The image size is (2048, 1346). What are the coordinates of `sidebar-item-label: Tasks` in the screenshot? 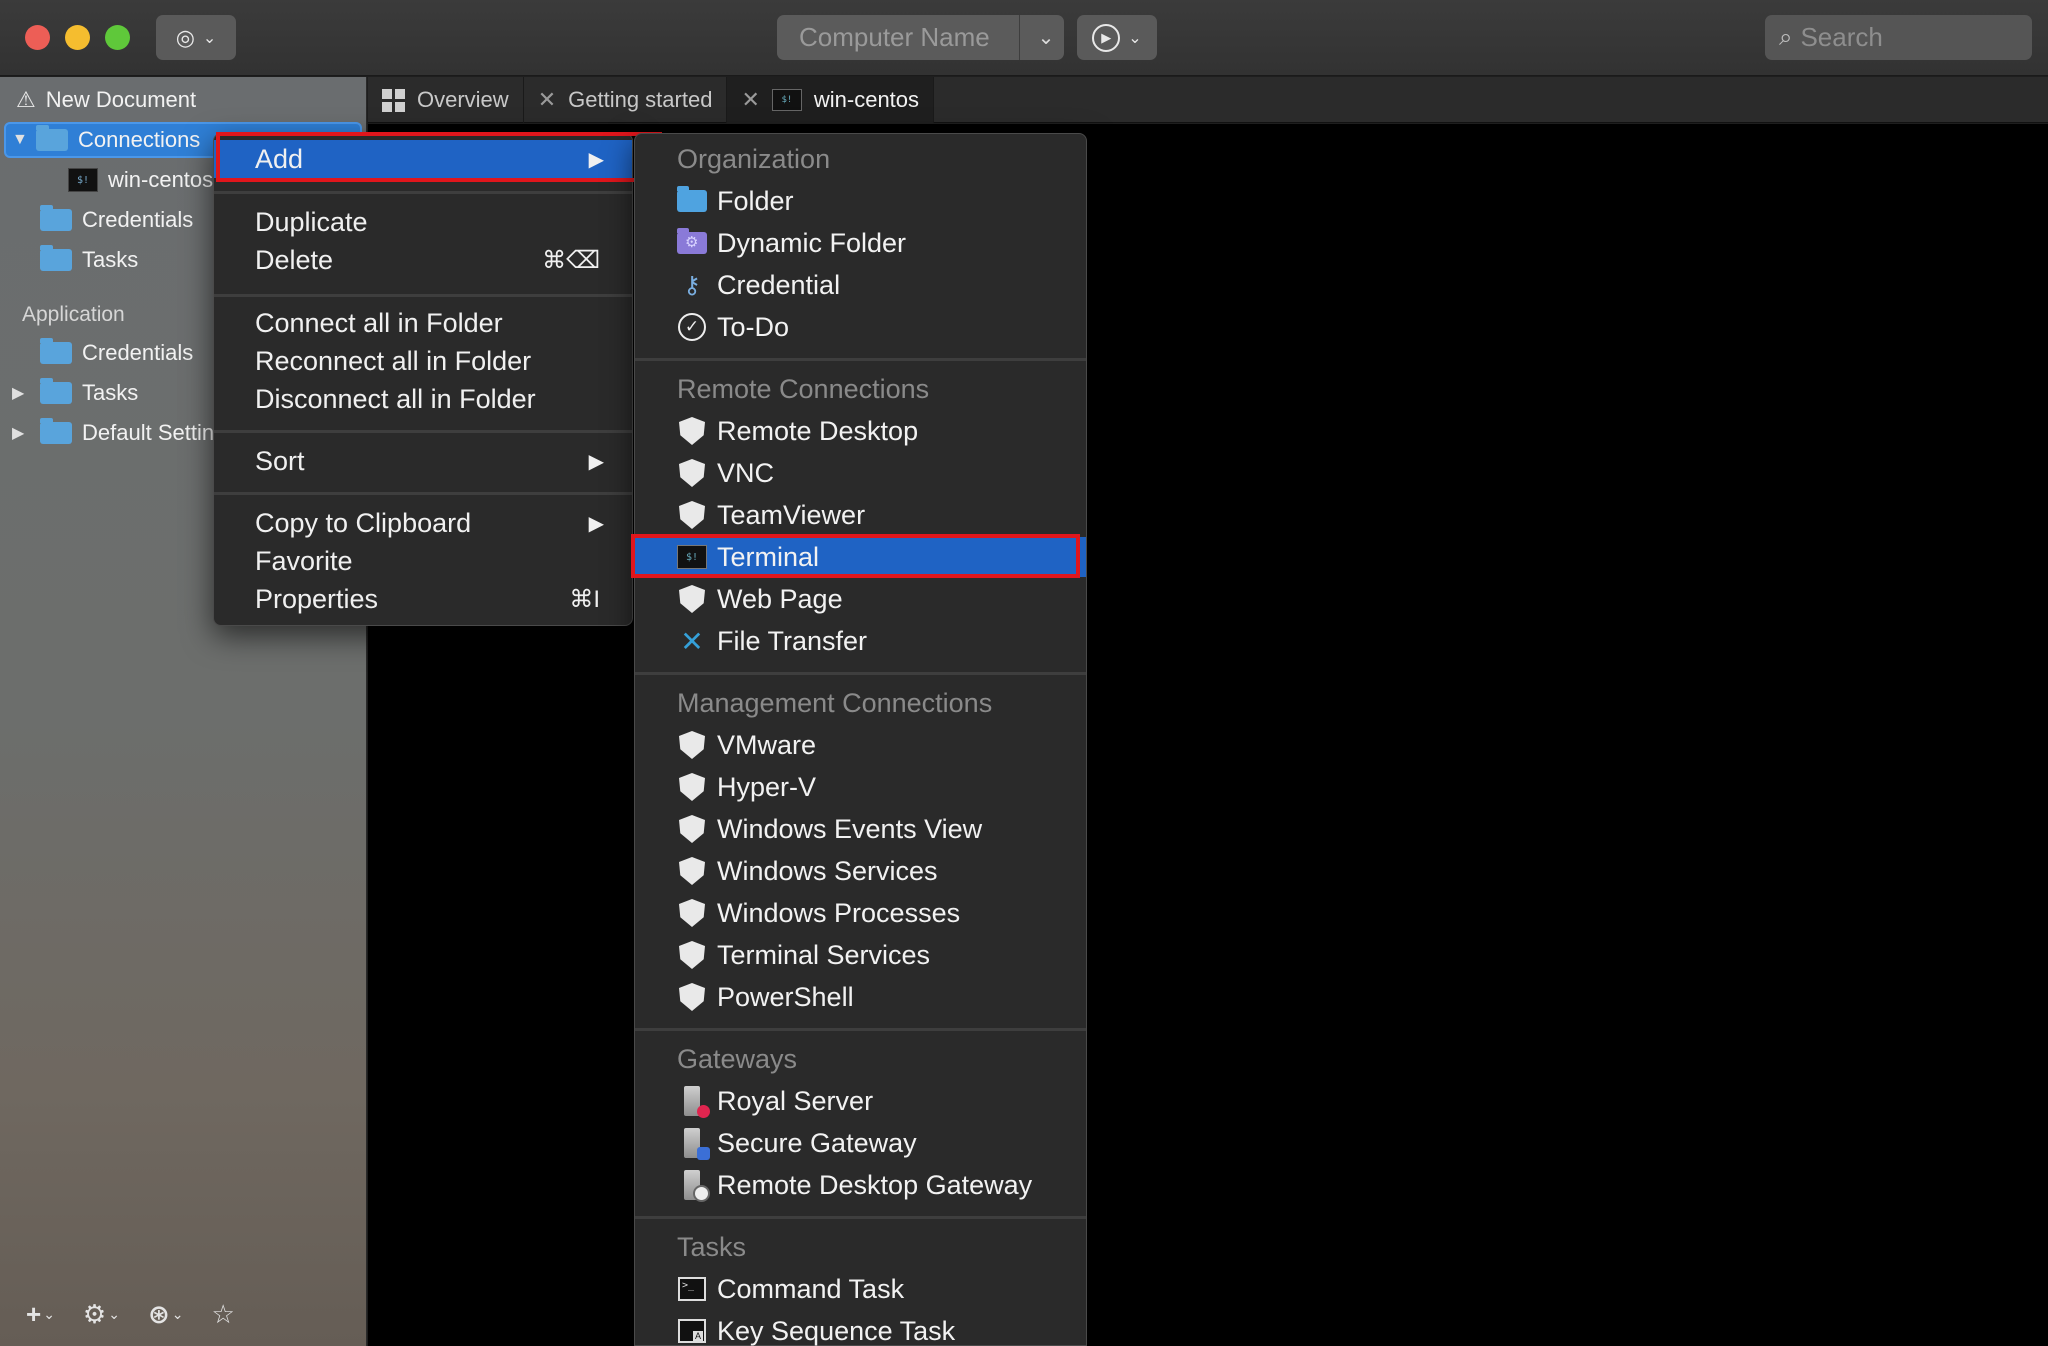 It's located at (110, 392).